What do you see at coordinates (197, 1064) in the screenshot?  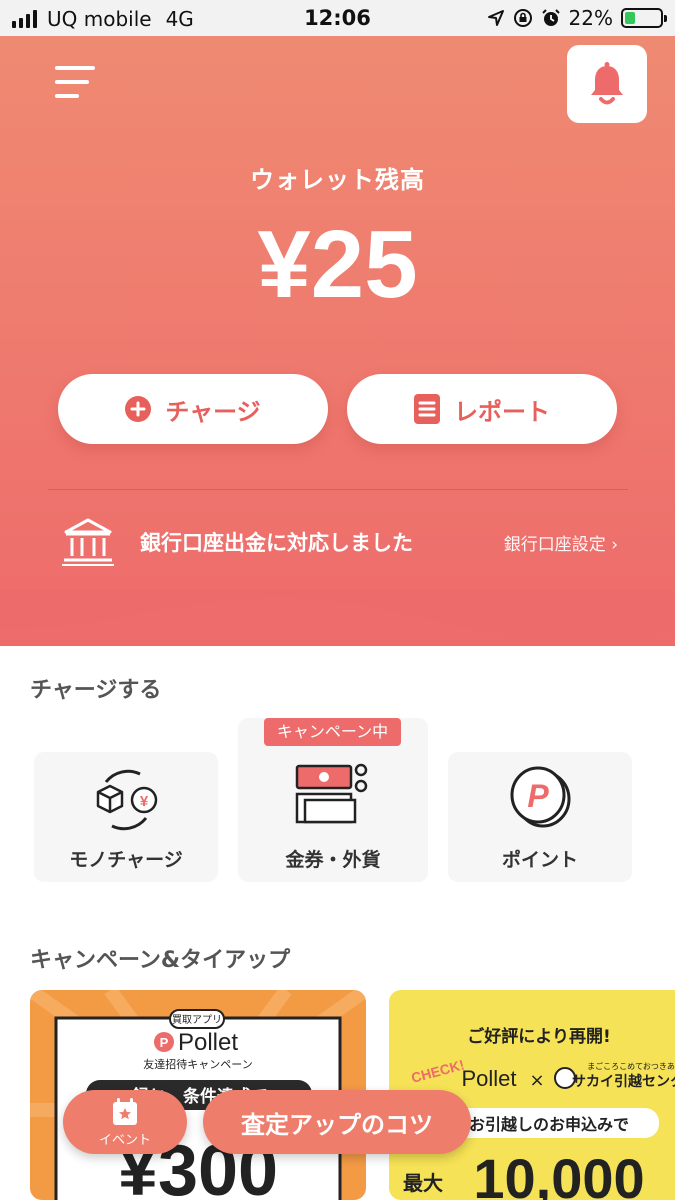 I see `banner1-subtitle: 友達招待キャンペーン` at bounding box center [197, 1064].